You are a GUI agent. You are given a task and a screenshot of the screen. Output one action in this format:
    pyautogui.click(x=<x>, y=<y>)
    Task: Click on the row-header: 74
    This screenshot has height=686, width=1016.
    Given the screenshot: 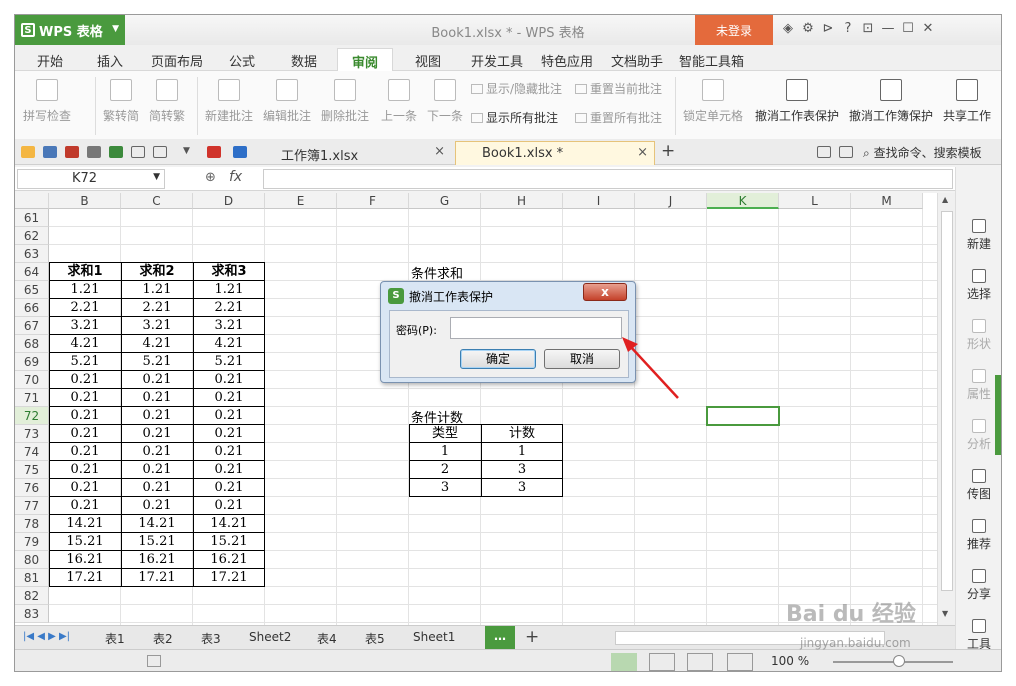 What is the action you would take?
    pyautogui.click(x=32, y=452)
    